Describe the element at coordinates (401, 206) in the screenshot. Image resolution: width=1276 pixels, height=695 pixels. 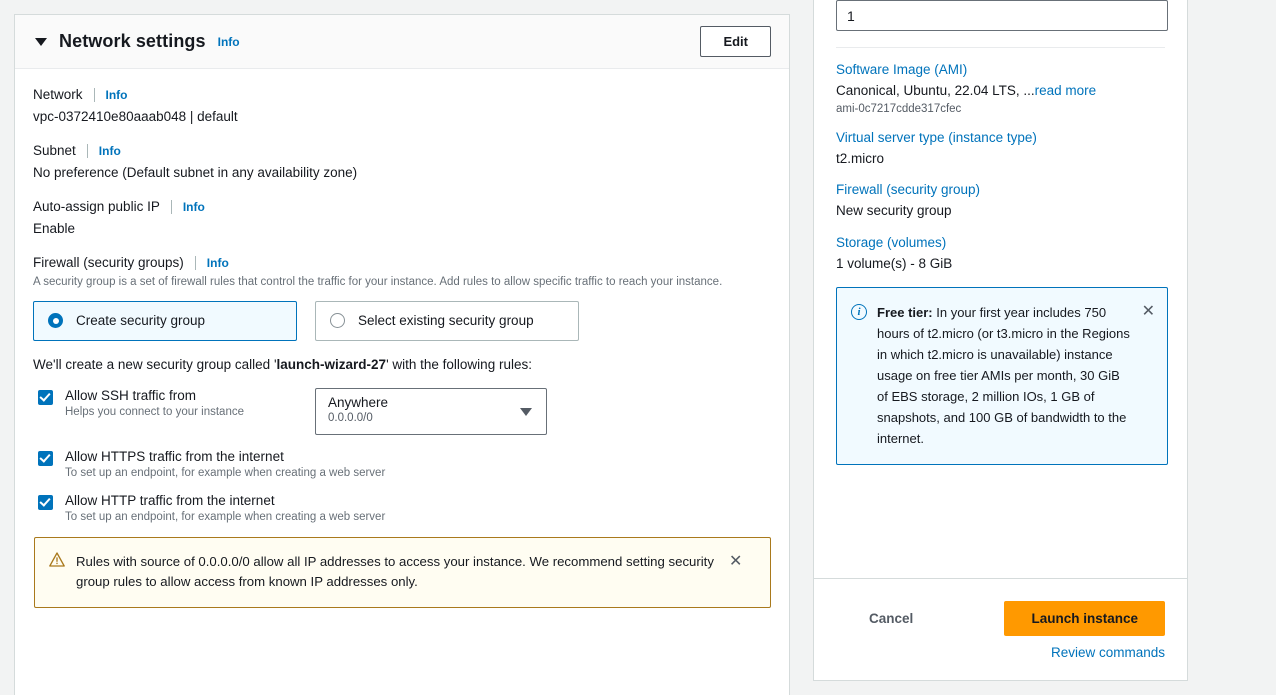
I see `auto-assign-ip-field-label: Auto-assign public IP Info` at that location.